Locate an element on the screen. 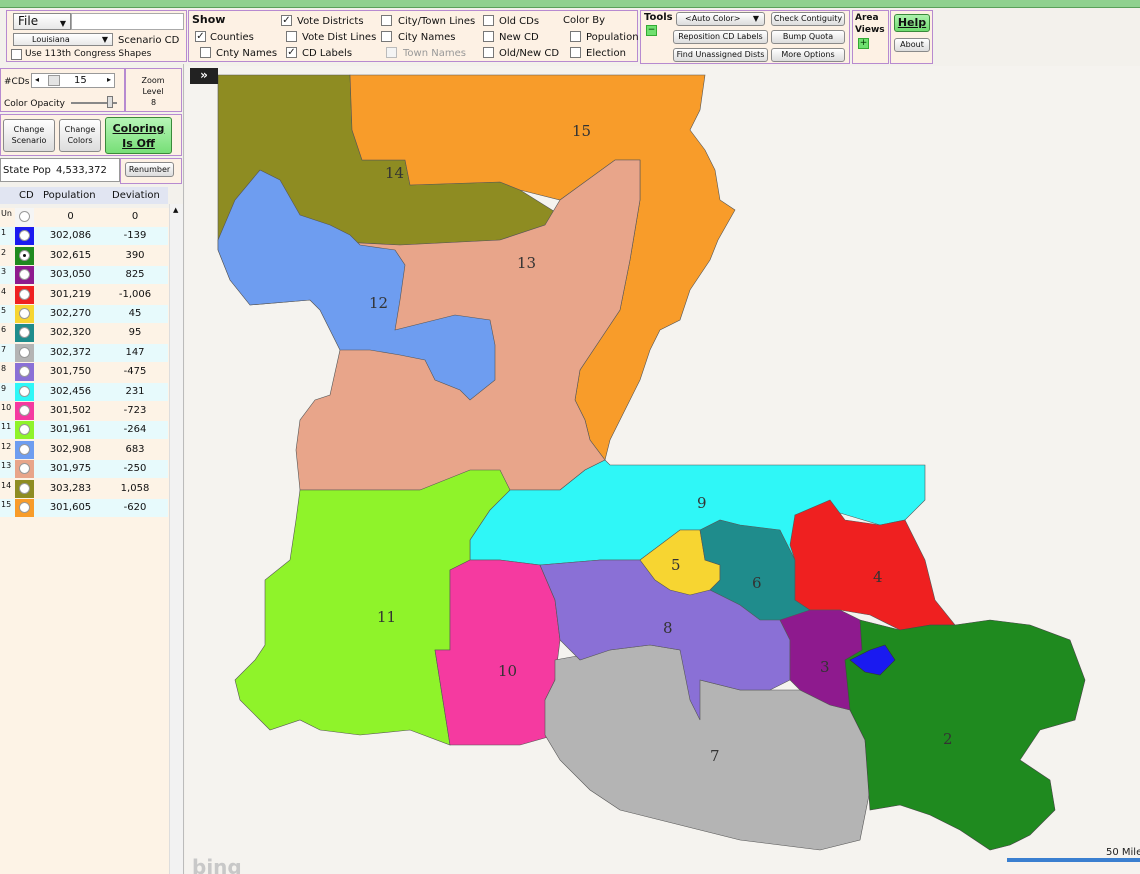 The width and height of the screenshot is (1140, 874). bing-logo: bing is located at coordinates (217, 864).